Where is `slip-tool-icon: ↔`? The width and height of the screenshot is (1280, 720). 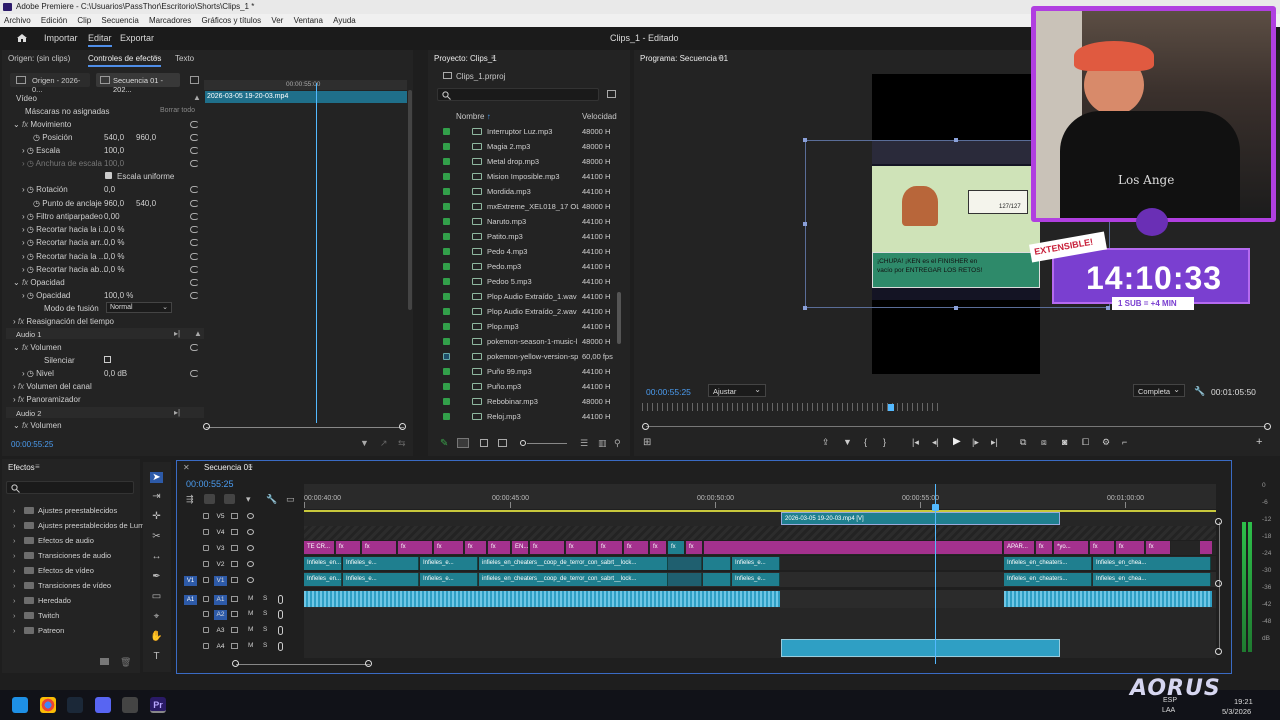 slip-tool-icon: ↔ is located at coordinates (156, 556).